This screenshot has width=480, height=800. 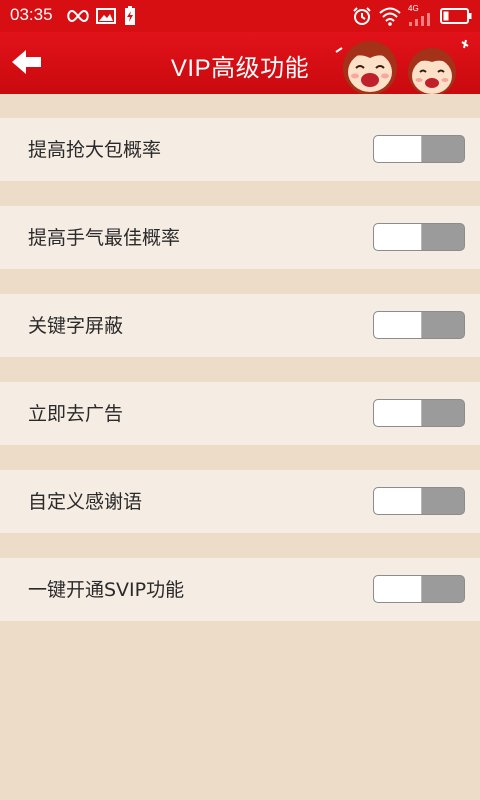 I want to click on list-item: 关键字屏蔽, so click(x=240, y=325).